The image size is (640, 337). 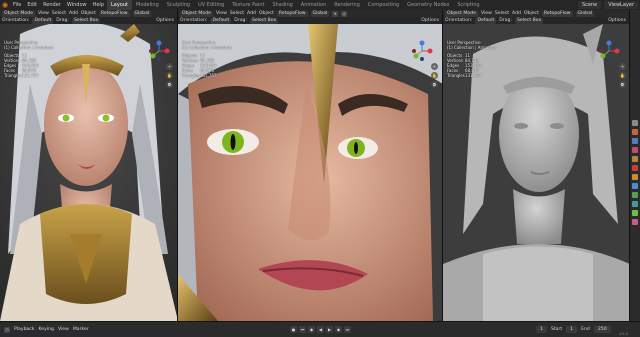 What do you see at coordinates (147, 5) in the screenshot?
I see `tab-modeling: Modeling` at bounding box center [147, 5].